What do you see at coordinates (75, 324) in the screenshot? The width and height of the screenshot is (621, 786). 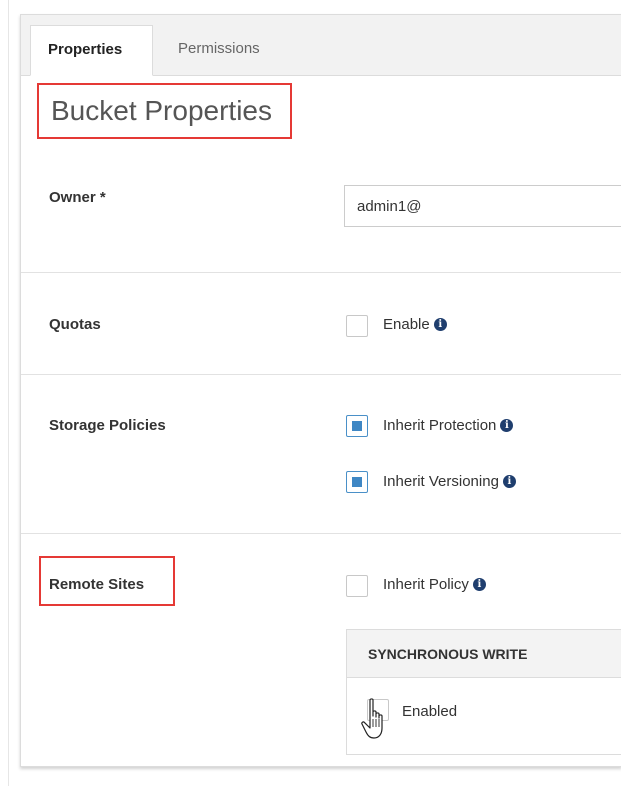 I see `quotas-label: Quotas` at bounding box center [75, 324].